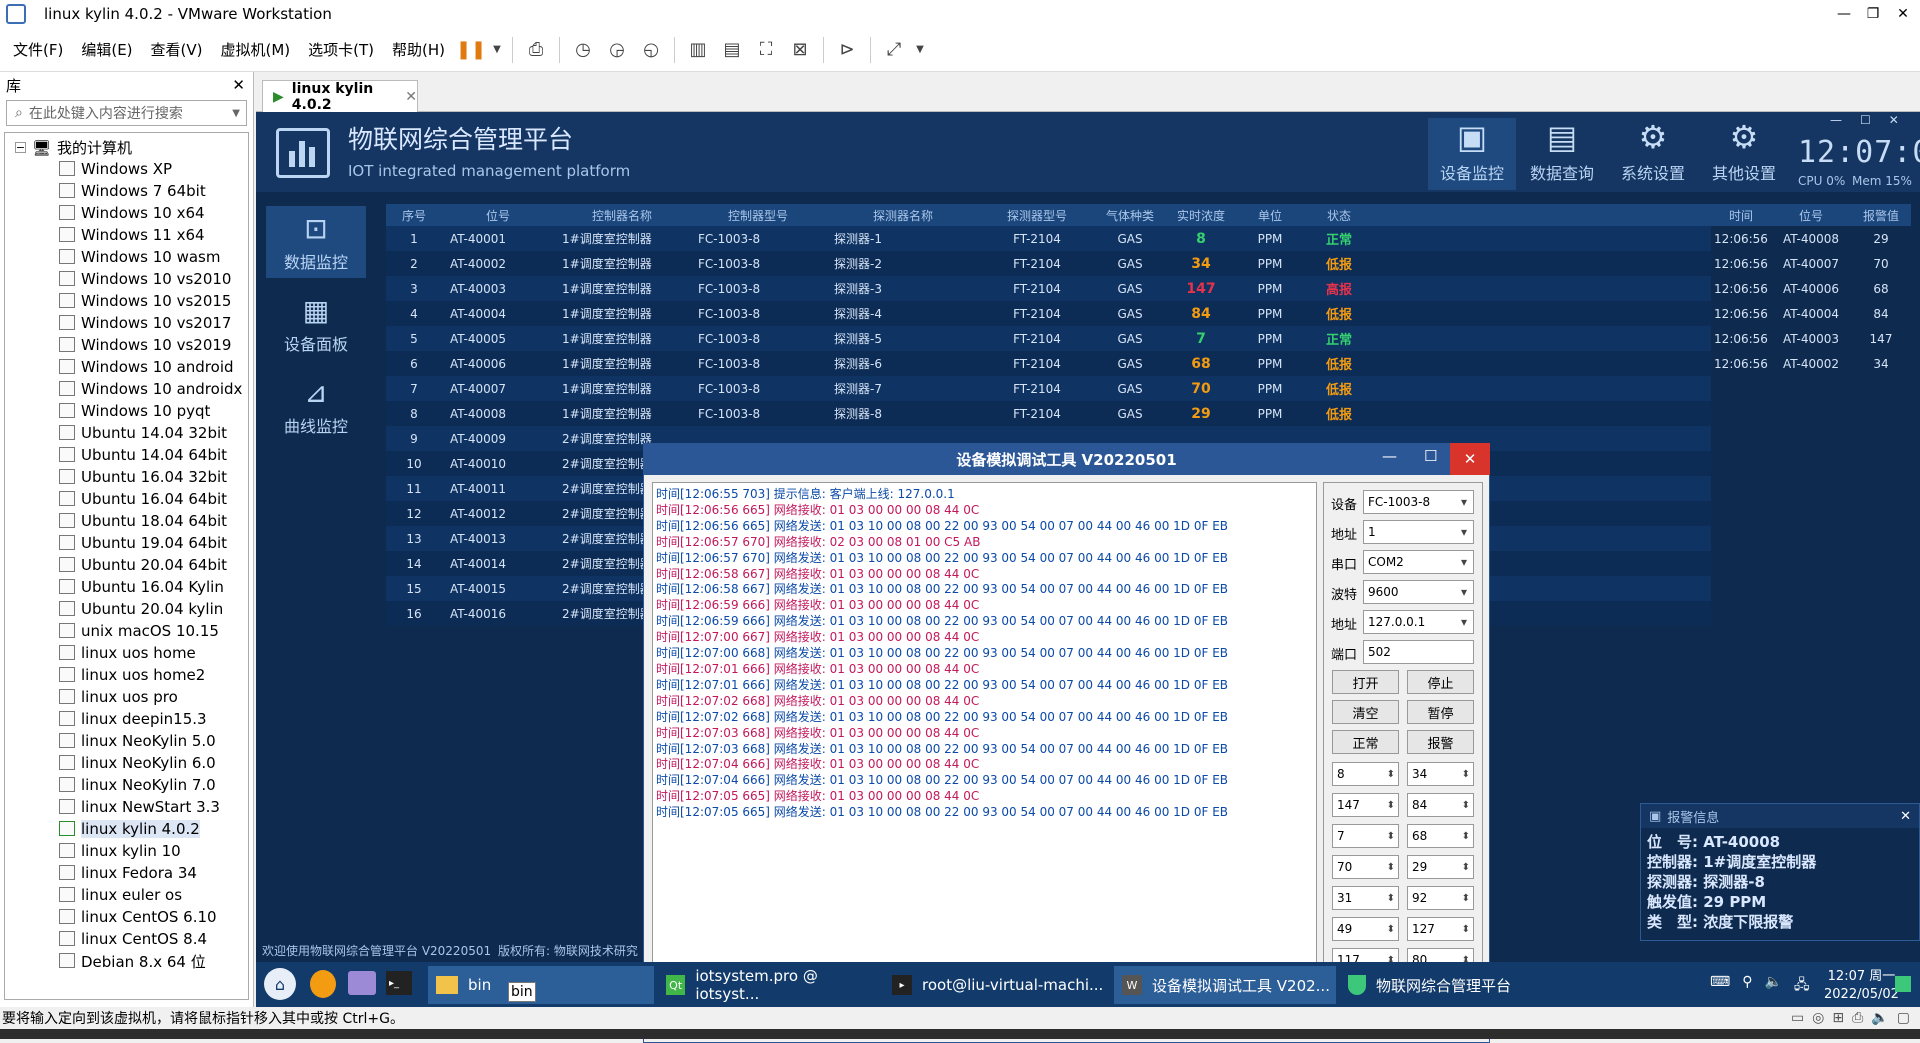 The image size is (1920, 1043). Describe the element at coordinates (1418, 532) in the screenshot. I see `address-select: 1 ▾` at that location.